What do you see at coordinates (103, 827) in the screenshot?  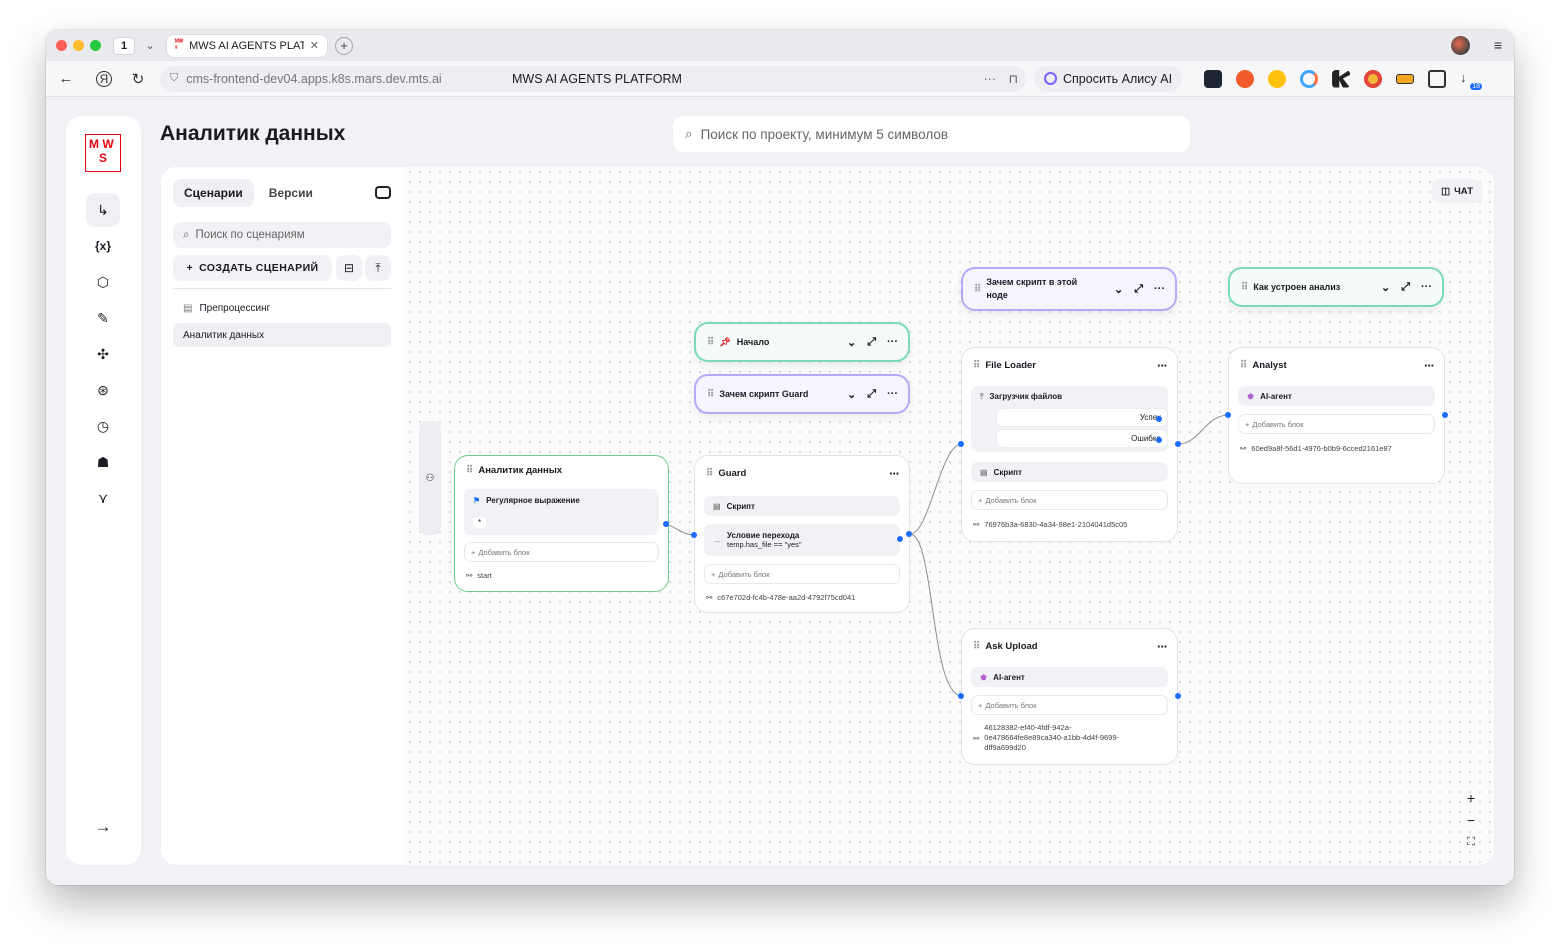 I see `expand-arrow-icon: →` at bounding box center [103, 827].